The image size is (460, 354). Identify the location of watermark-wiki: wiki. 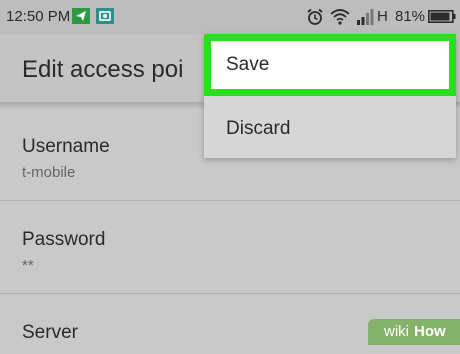
(396, 331).